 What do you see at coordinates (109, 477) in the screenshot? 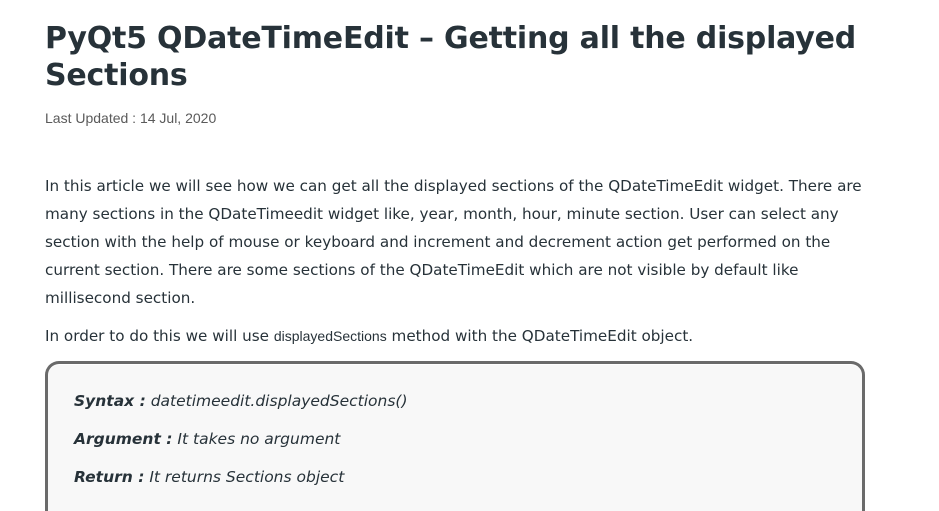
I see `return-key: Return :` at bounding box center [109, 477].